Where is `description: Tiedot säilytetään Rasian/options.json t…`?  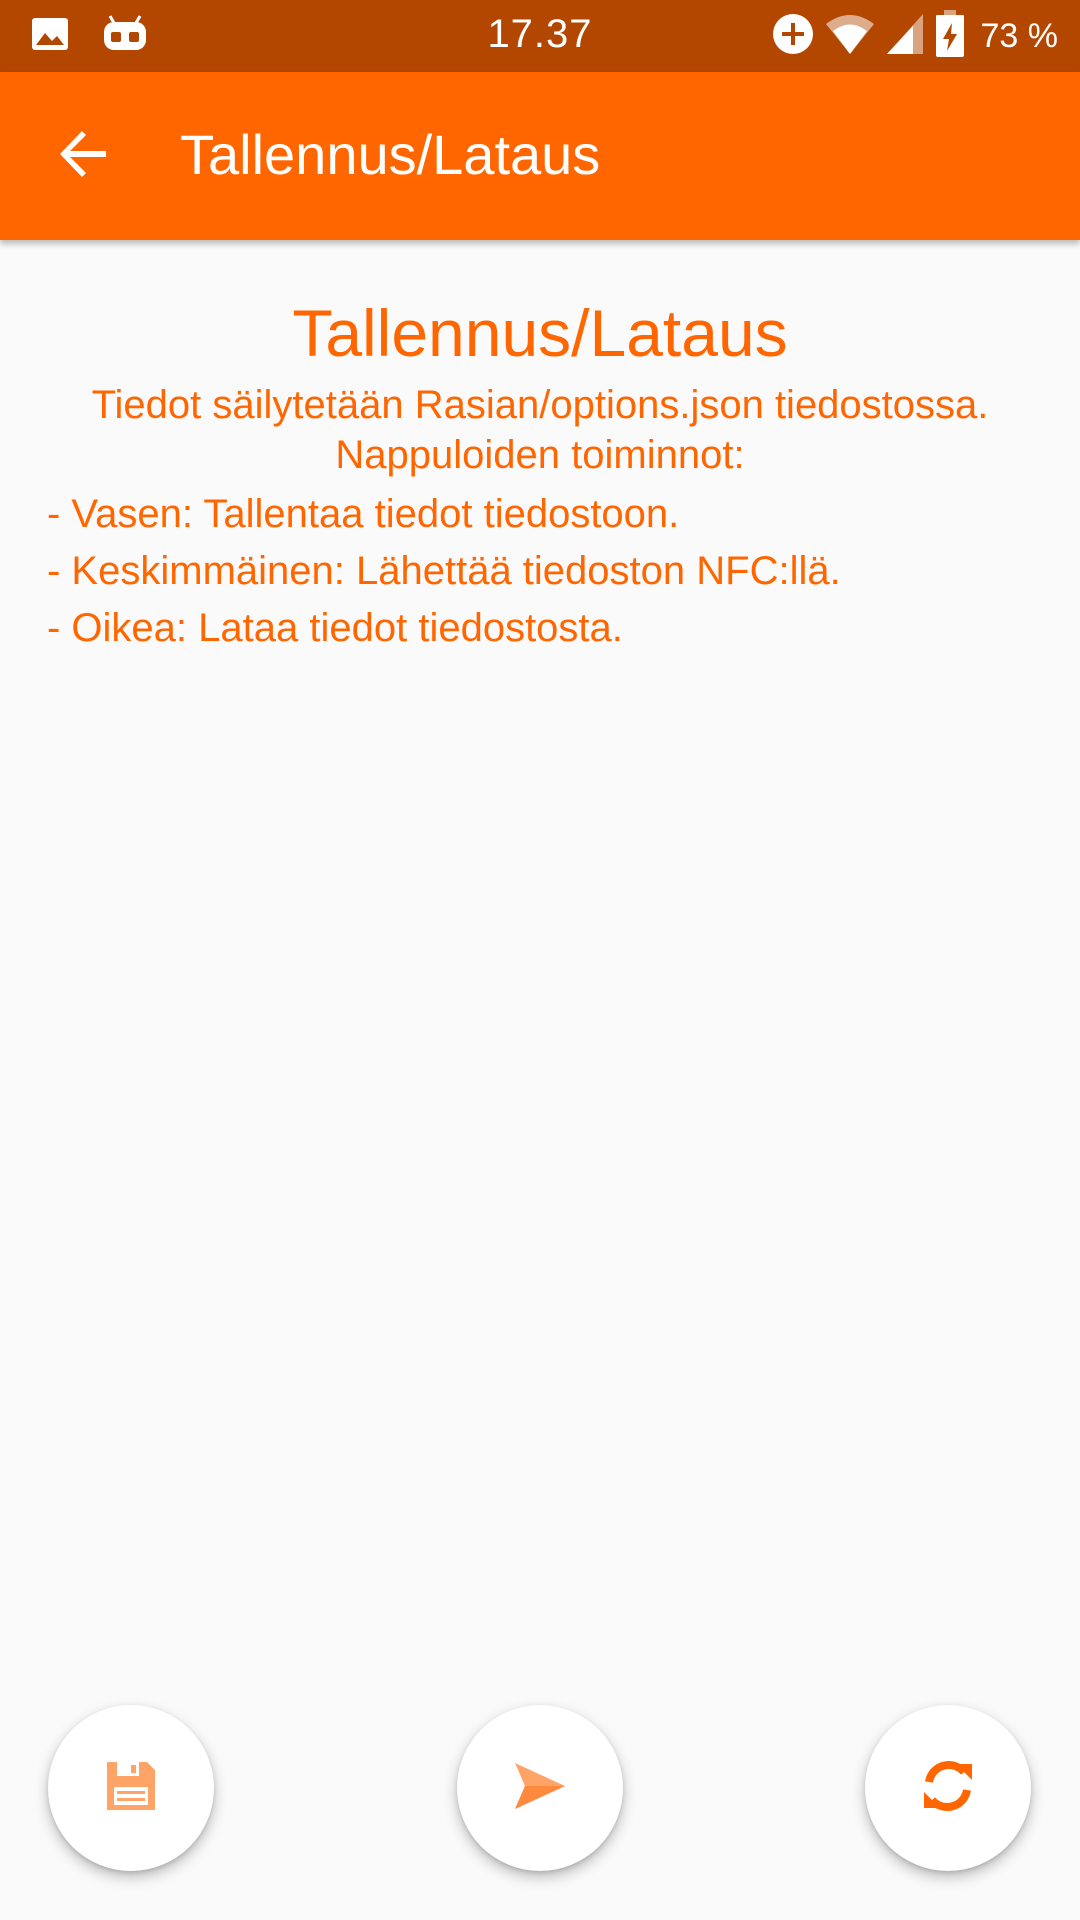
description: Tiedot säilytetään Rasian/options.json t… is located at coordinates (540, 430).